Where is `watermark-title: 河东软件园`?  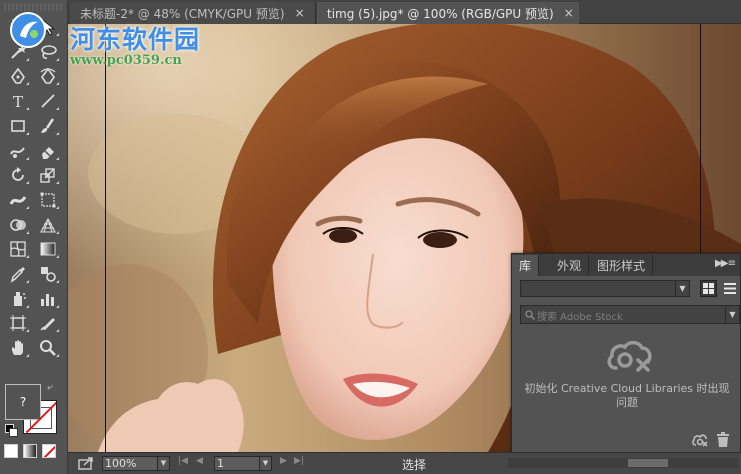 watermark-title: 河东软件园 is located at coordinates (135, 39).